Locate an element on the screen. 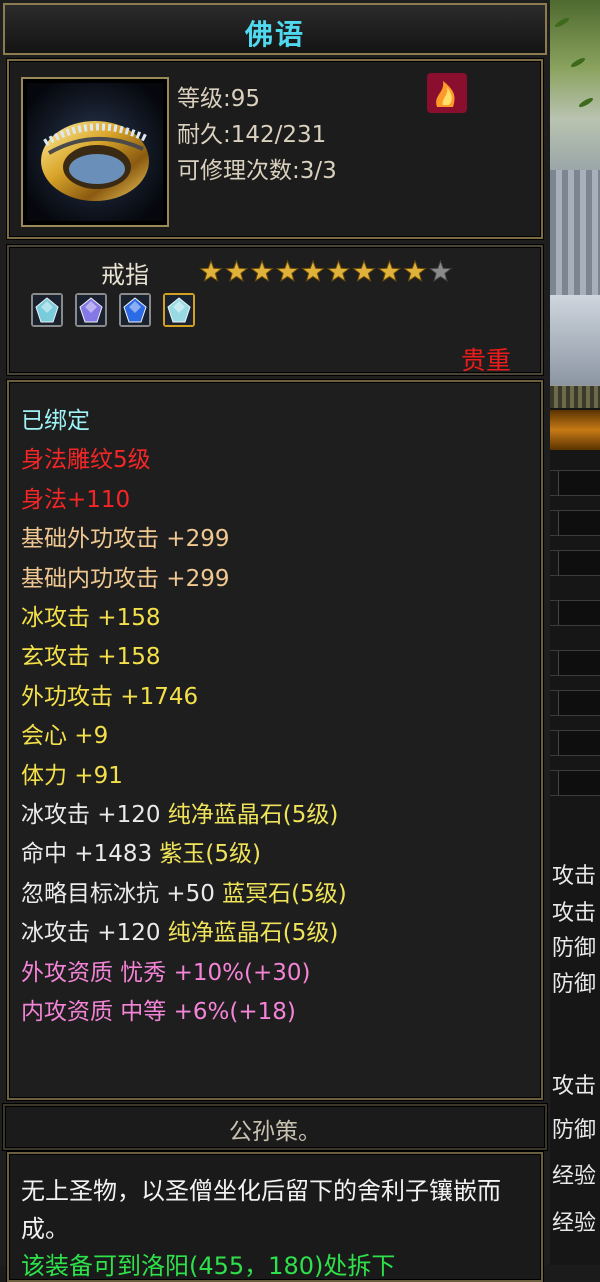 Image resolution: width=600 pixels, height=1282 pixels. stat-text: 冰攻击 +158 is located at coordinates (91, 618).